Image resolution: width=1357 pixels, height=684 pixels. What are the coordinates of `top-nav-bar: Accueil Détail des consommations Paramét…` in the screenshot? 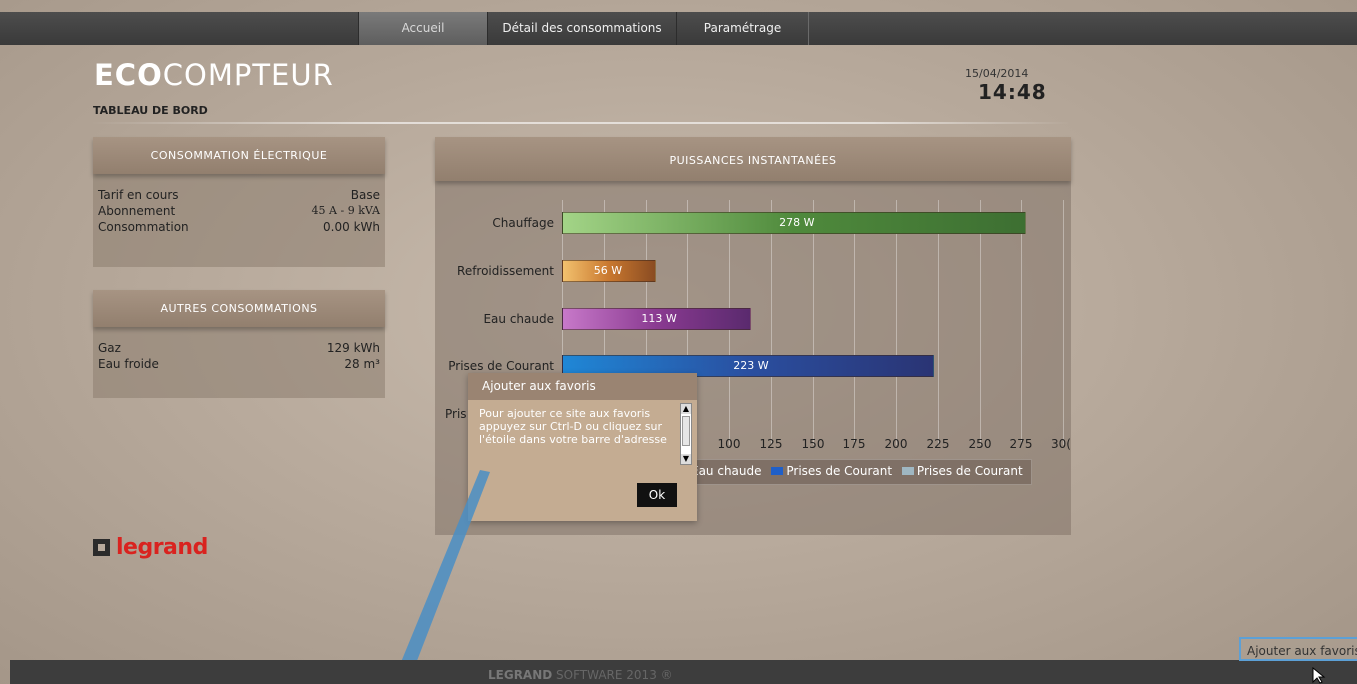 It's located at (678, 28).